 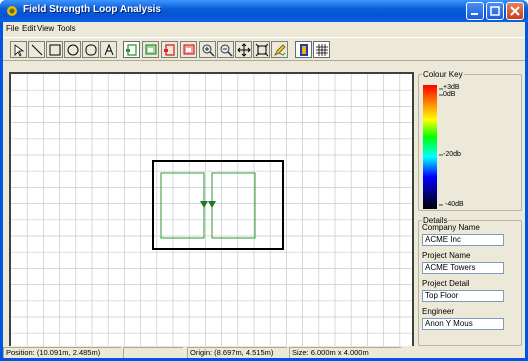 I want to click on loop-icon, so click(x=131, y=50).